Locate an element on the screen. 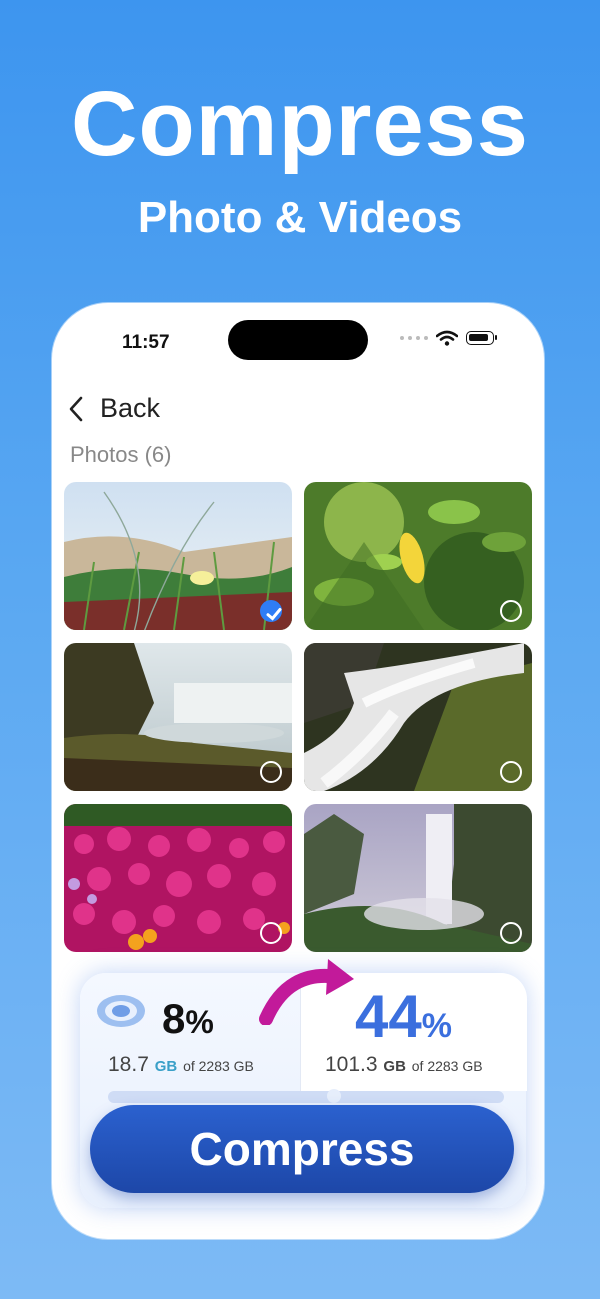 This screenshot has width=600, height=1299. compress-button: Compress is located at coordinates (302, 1149).